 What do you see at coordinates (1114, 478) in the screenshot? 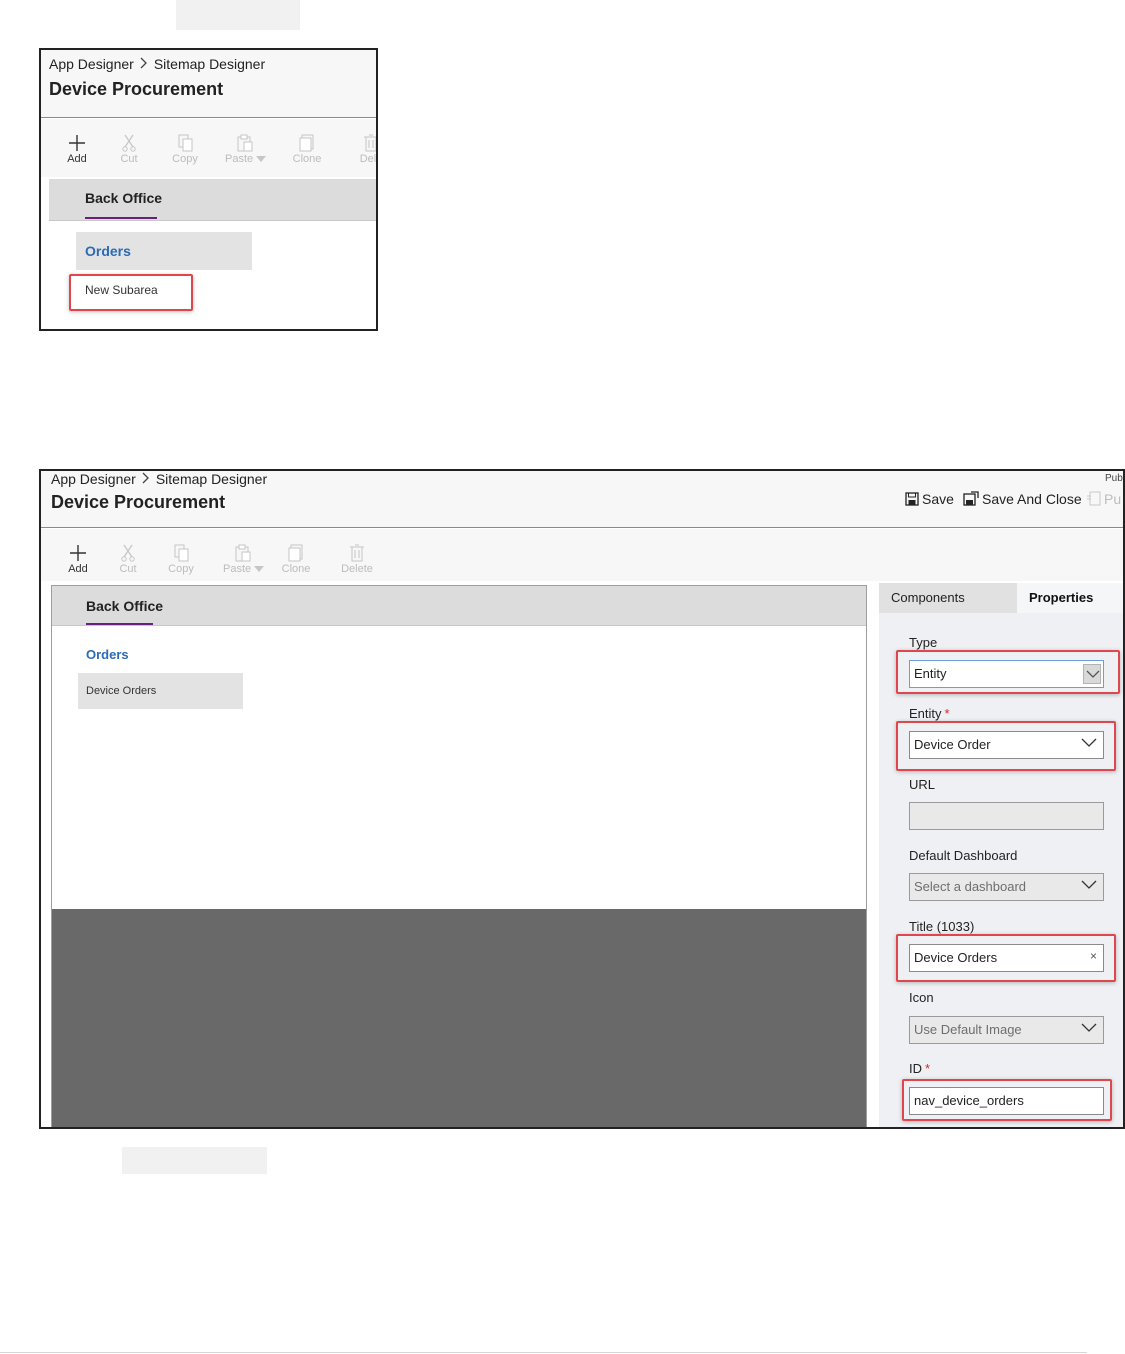
I see `publish-label-top: Pub` at bounding box center [1114, 478].